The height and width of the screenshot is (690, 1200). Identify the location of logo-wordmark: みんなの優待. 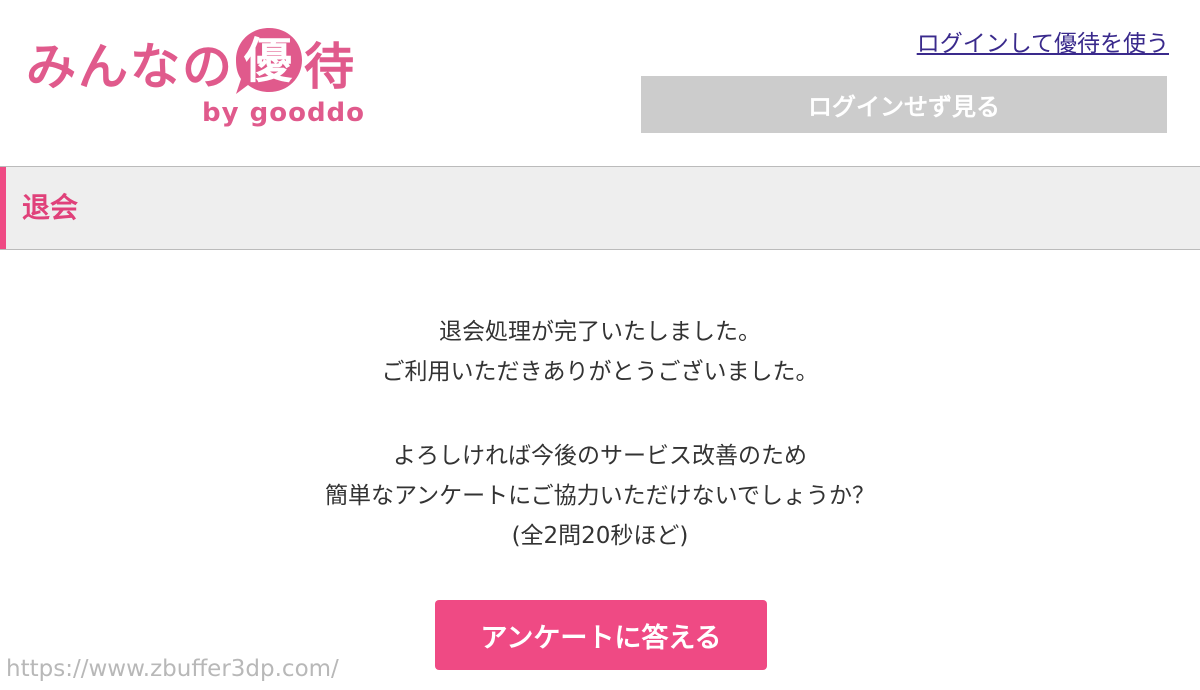
(191, 62).